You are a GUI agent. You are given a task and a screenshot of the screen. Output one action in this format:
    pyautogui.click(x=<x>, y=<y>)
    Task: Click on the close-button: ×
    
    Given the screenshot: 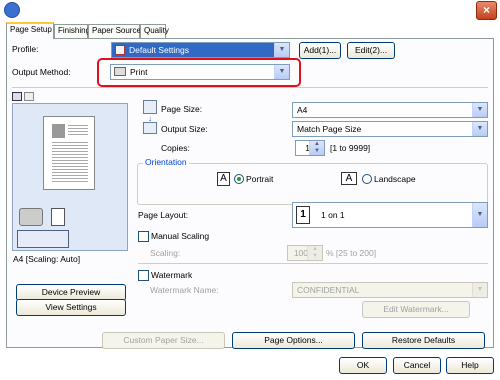 What is the action you would take?
    pyautogui.click(x=486, y=10)
    